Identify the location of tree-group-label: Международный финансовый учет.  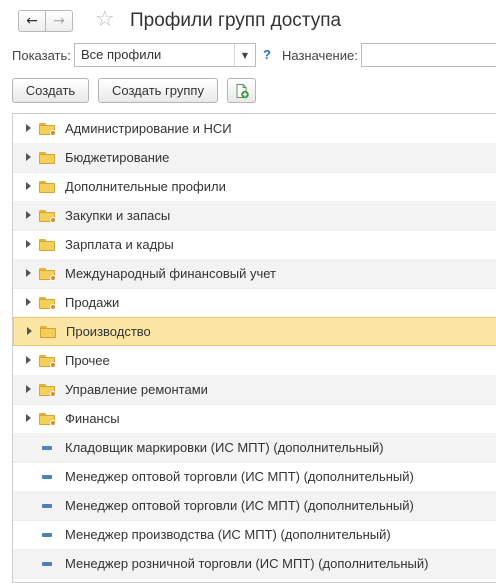
(170, 273).